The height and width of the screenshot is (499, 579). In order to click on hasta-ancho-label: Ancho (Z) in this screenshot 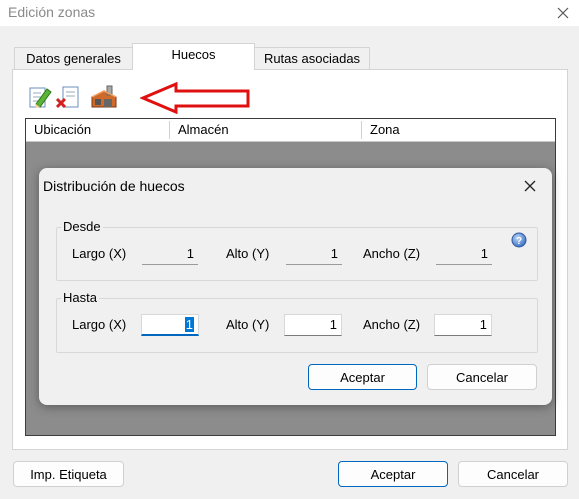, I will do `click(392, 324)`.